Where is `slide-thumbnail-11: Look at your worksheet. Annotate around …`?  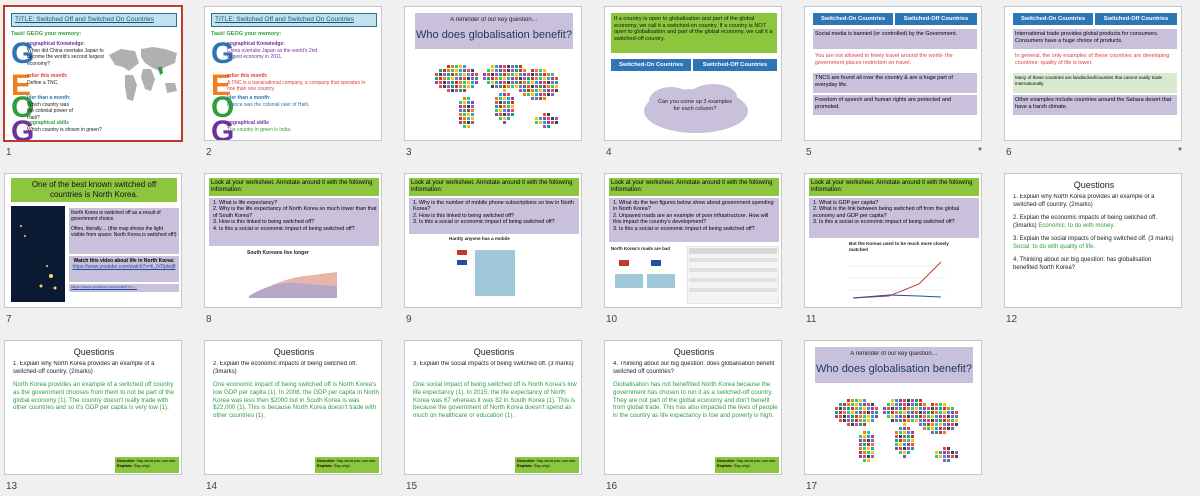
slide-thumbnail-11: Look at your worksheet. Annotate around … is located at coordinates (893, 240).